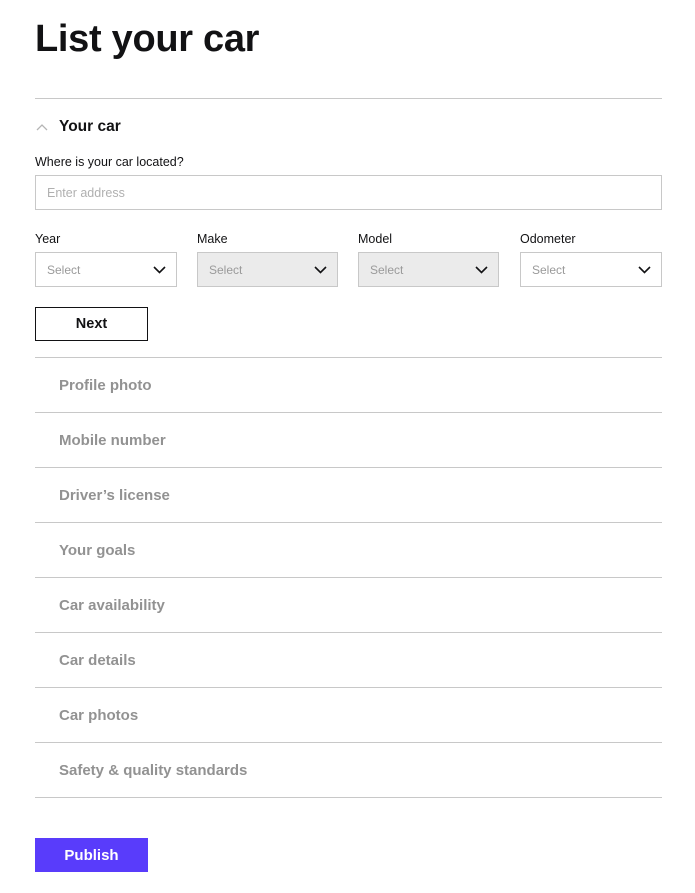 The width and height of the screenshot is (695, 893). I want to click on model-label: Model, so click(375, 239).